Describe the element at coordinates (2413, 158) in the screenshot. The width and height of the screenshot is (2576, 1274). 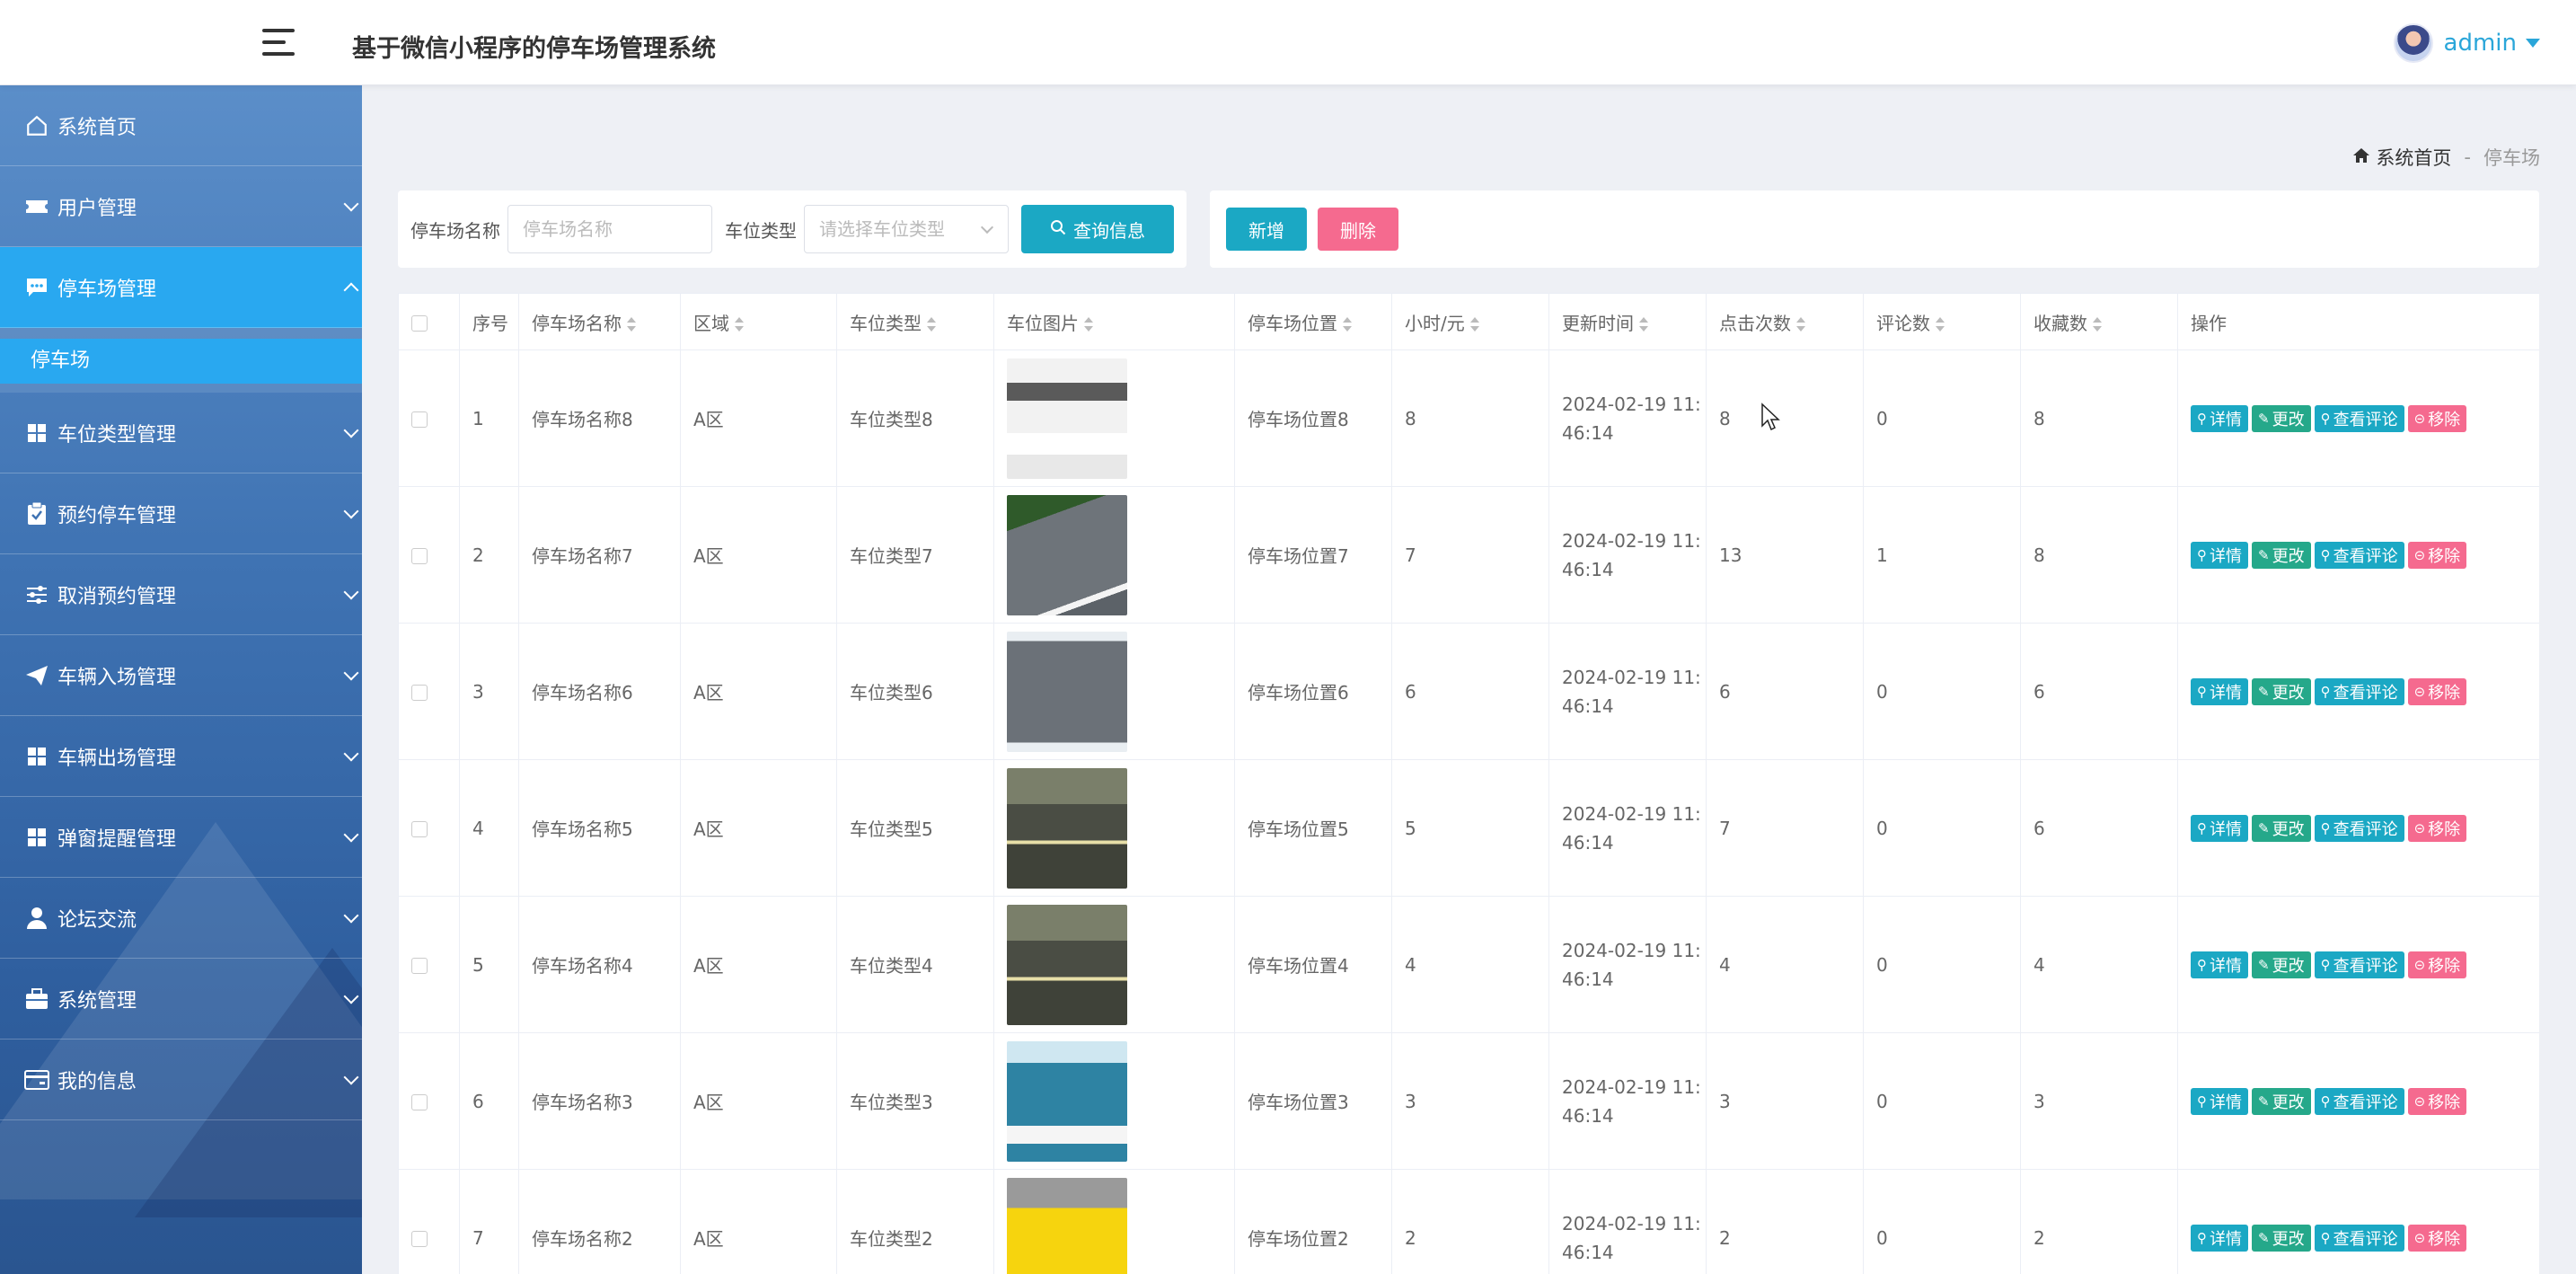
I see `breadcrumb-home: 系统首页` at that location.